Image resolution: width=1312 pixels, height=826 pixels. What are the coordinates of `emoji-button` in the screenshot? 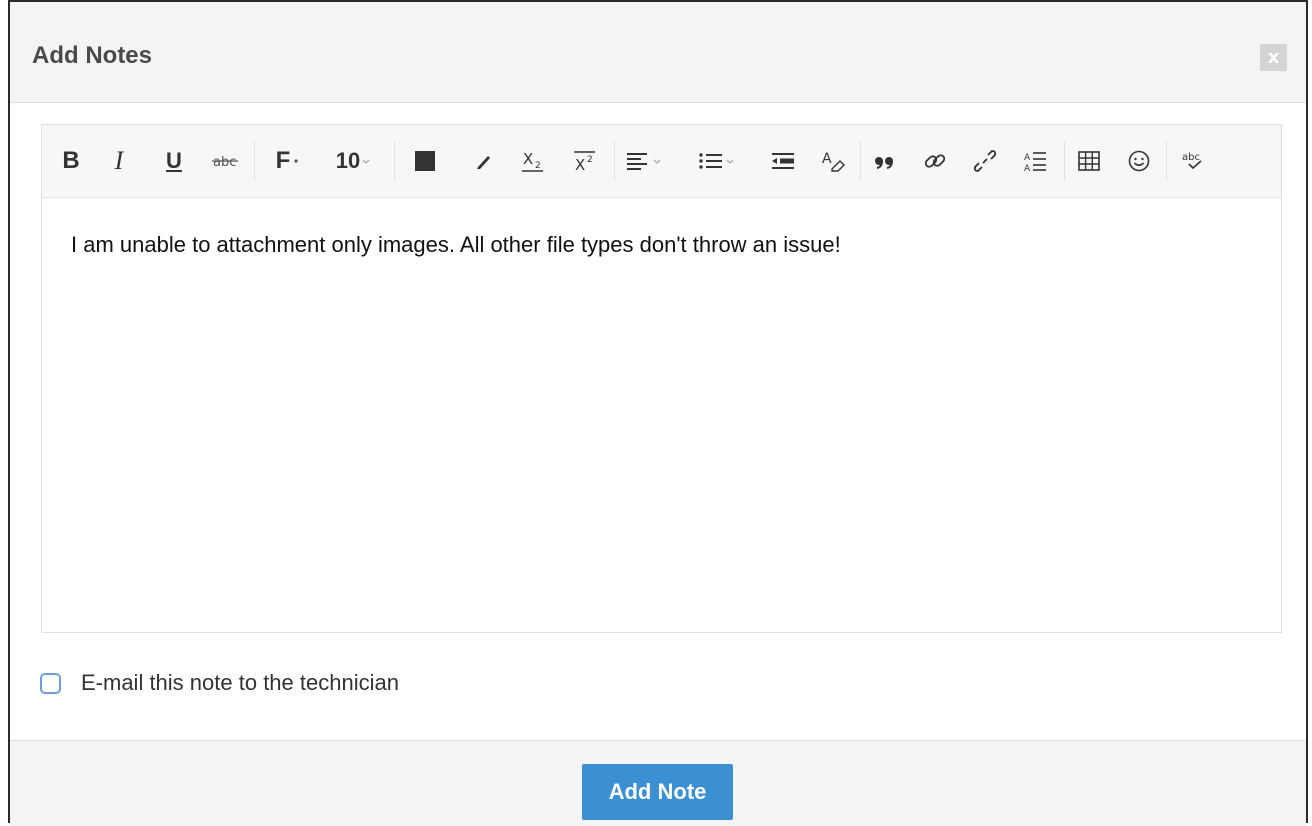 It's located at (1139, 161).